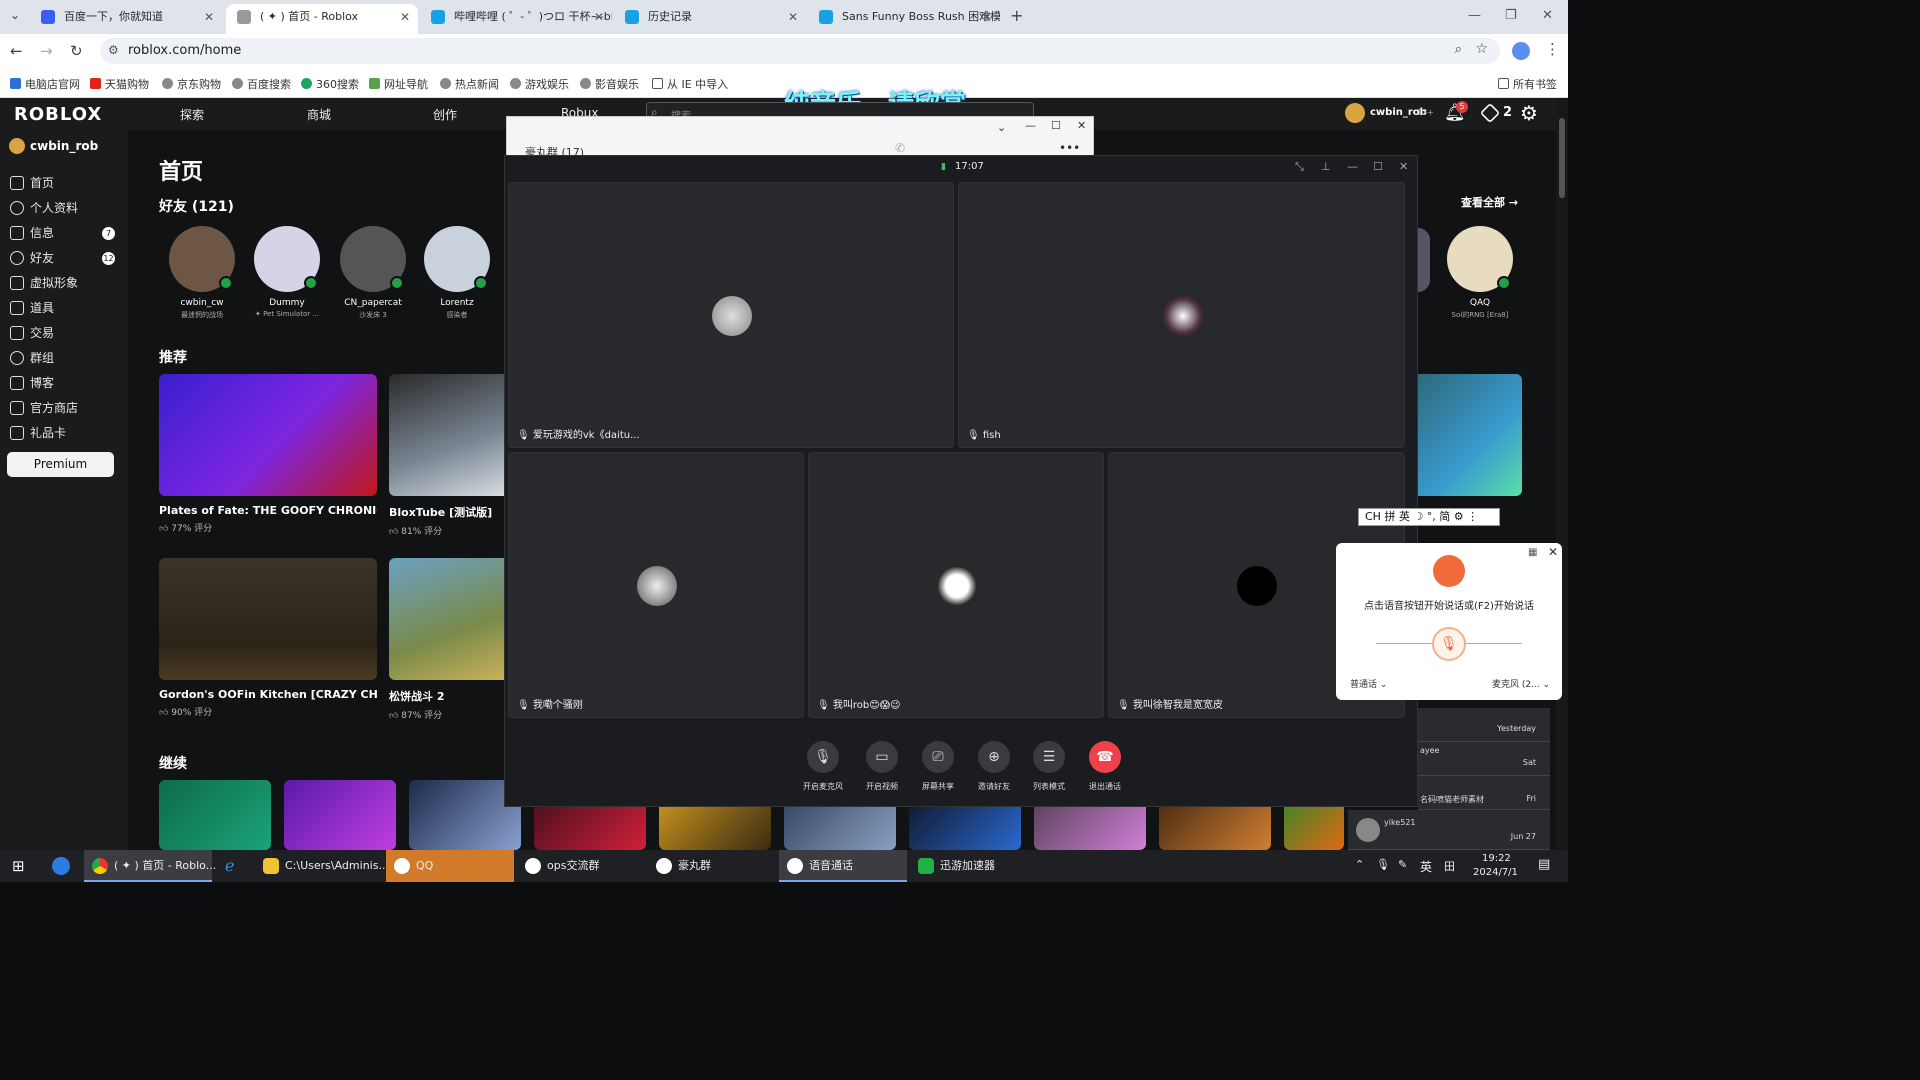  I want to click on chat-list-item: 名码喷猫老师素材 Fri, so click(1484, 793).